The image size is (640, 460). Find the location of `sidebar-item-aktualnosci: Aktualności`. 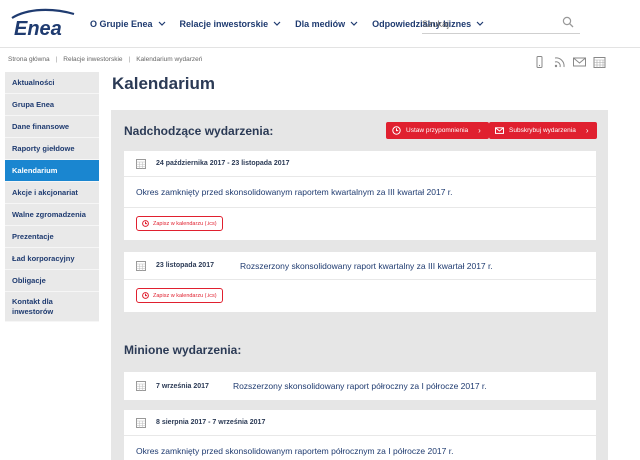

sidebar-item-aktualnosci: Aktualności is located at coordinates (52, 83).